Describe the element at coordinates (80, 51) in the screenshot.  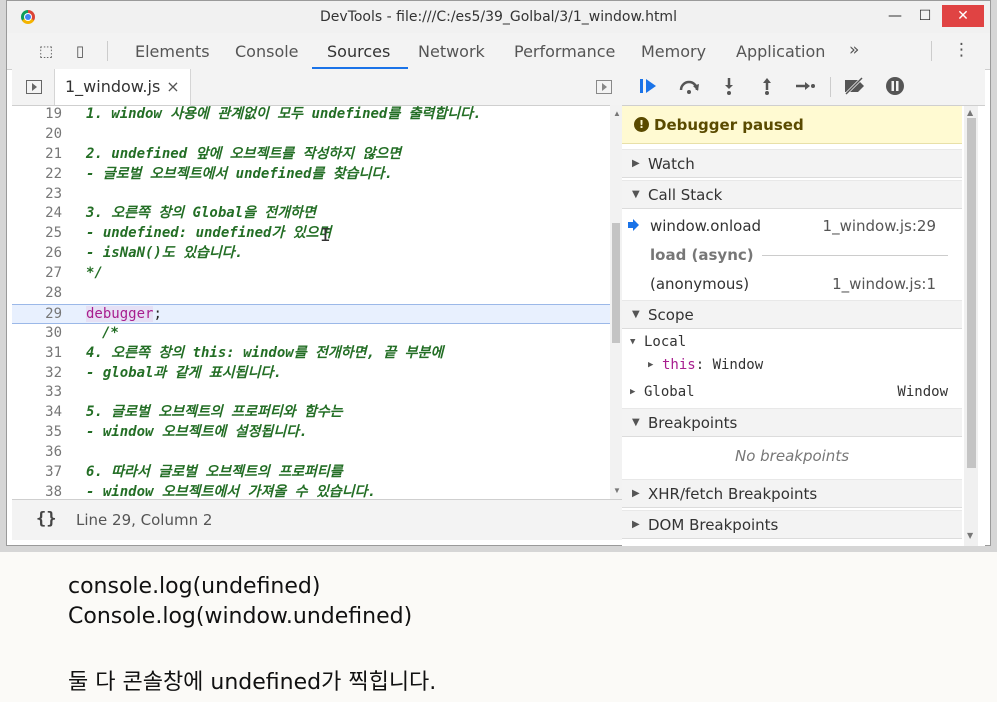
I see `device-toolbar-icon: ▯` at that location.